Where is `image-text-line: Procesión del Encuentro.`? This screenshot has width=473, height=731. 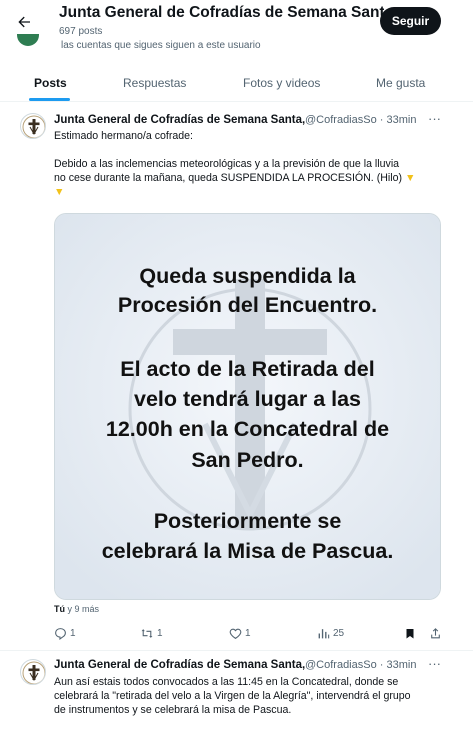 image-text-line: Procesión del Encuentro. is located at coordinates (247, 305).